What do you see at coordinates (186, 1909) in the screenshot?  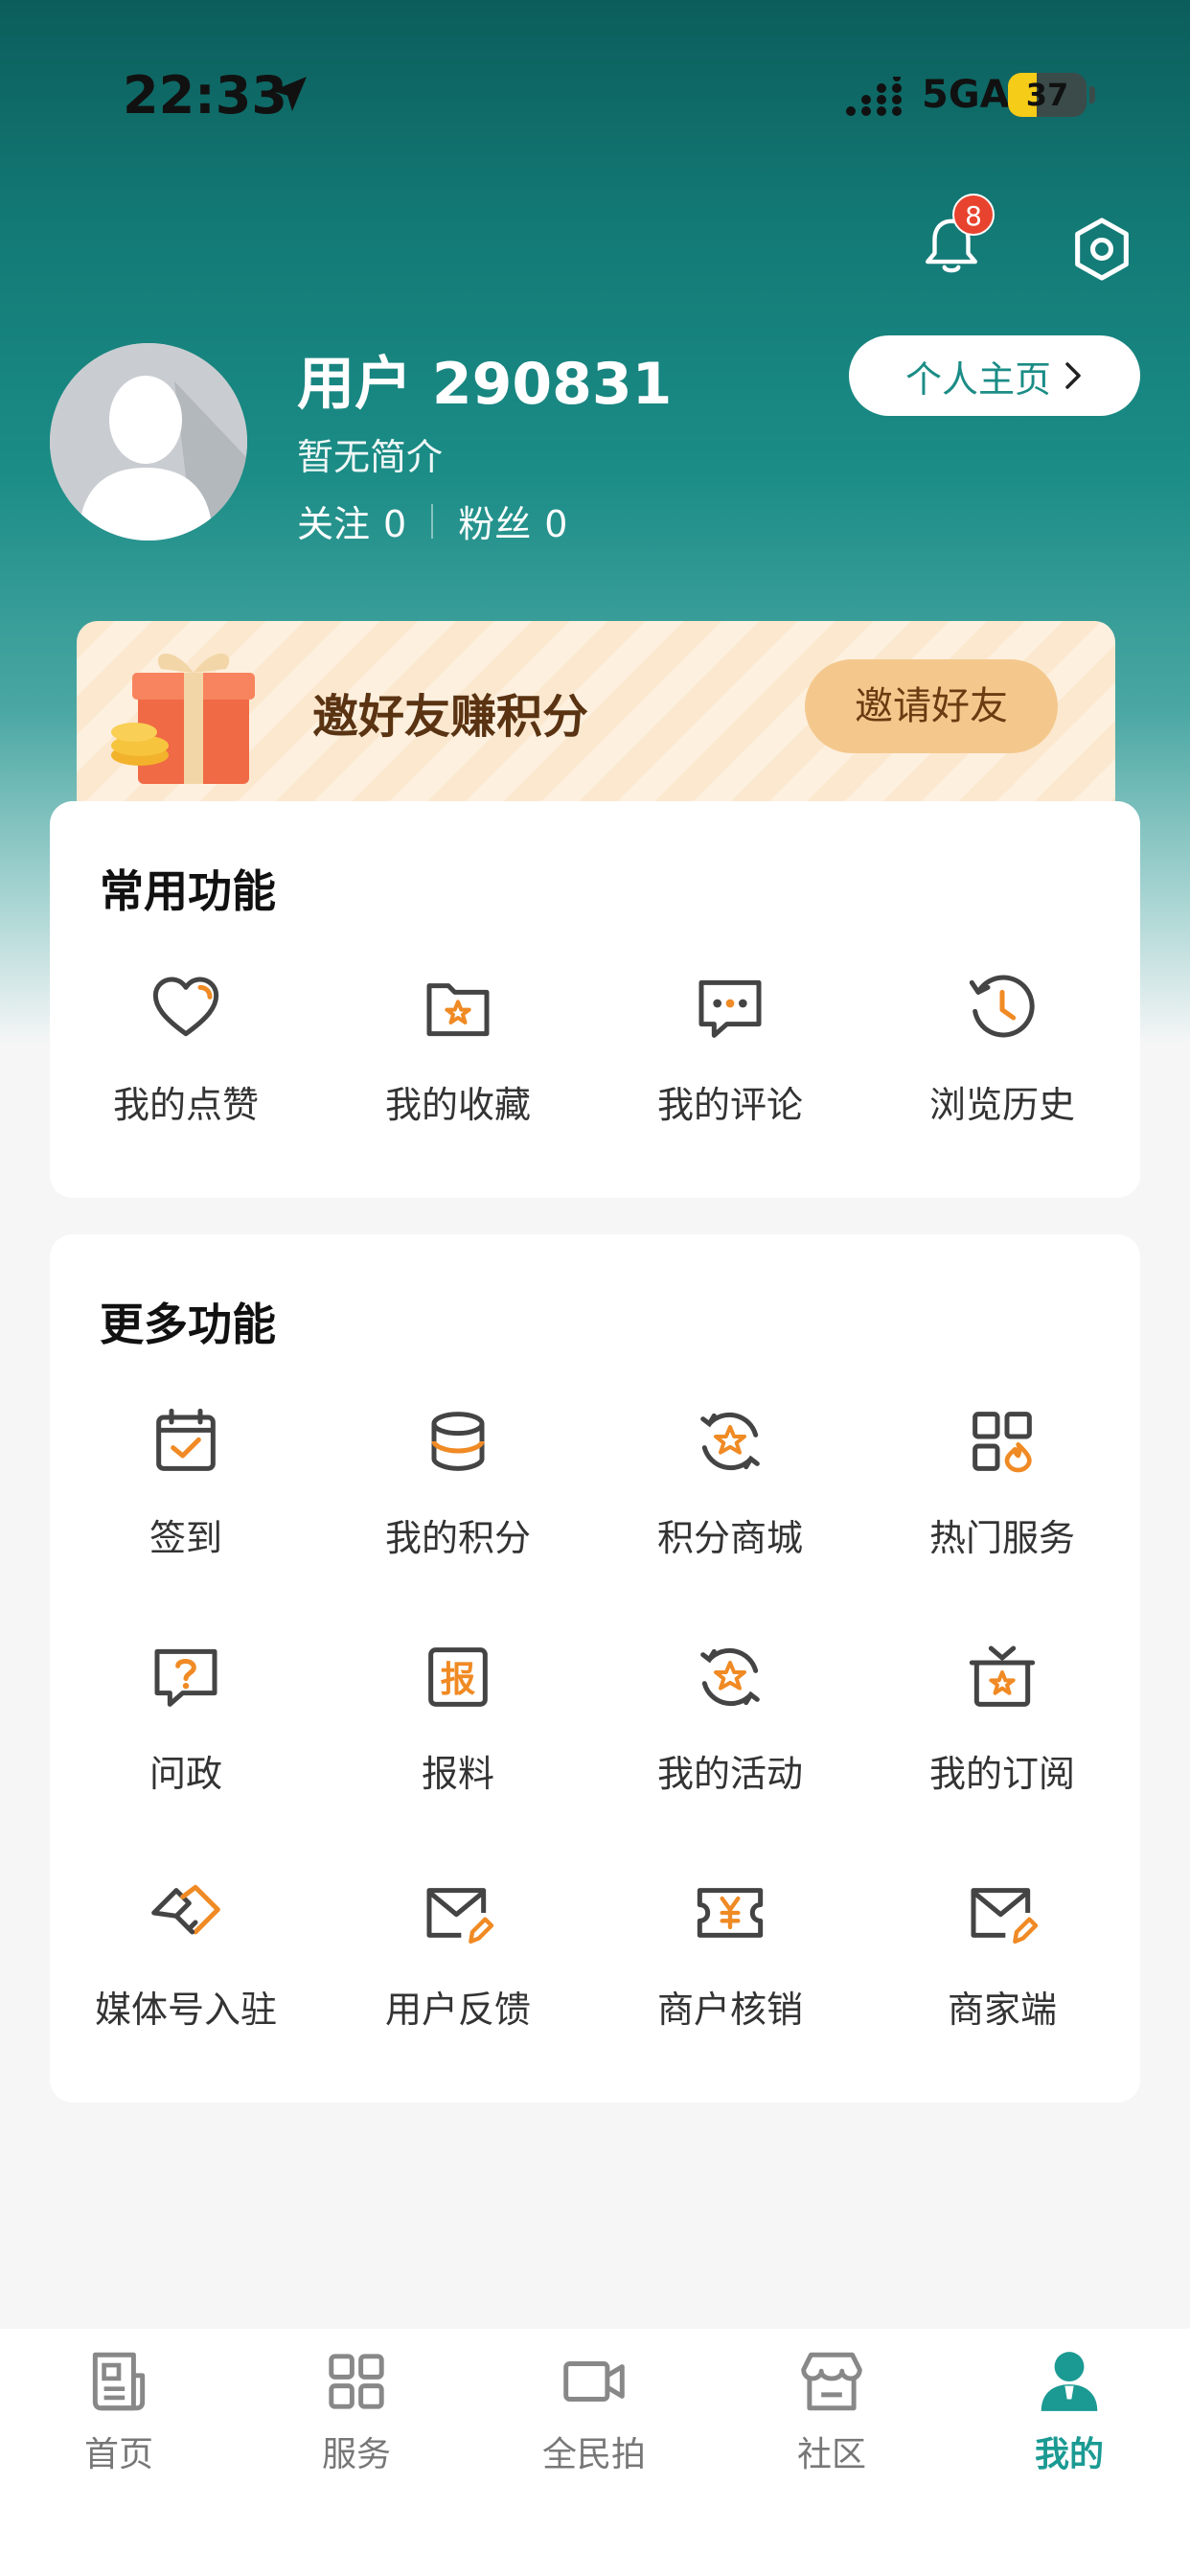 I see `handshake-icon` at bounding box center [186, 1909].